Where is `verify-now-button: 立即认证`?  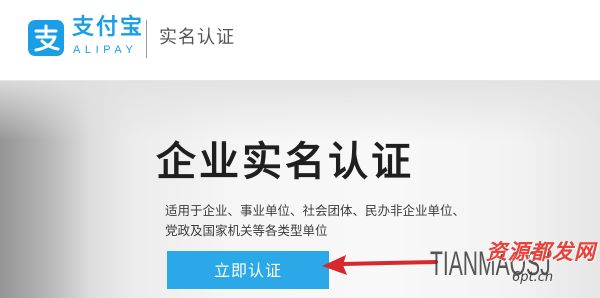
verify-now-button: 立即认证 is located at coordinates (248, 270).